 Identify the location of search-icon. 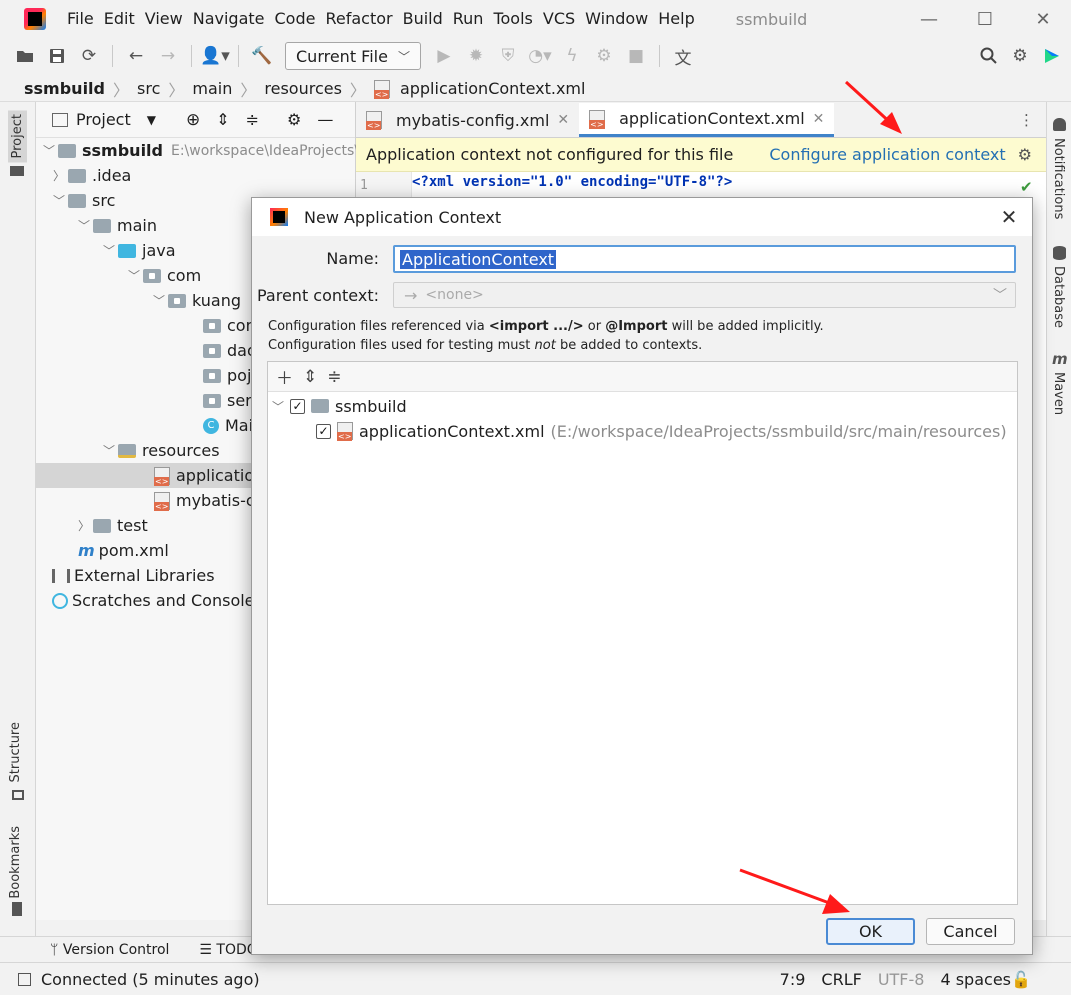
(989, 56).